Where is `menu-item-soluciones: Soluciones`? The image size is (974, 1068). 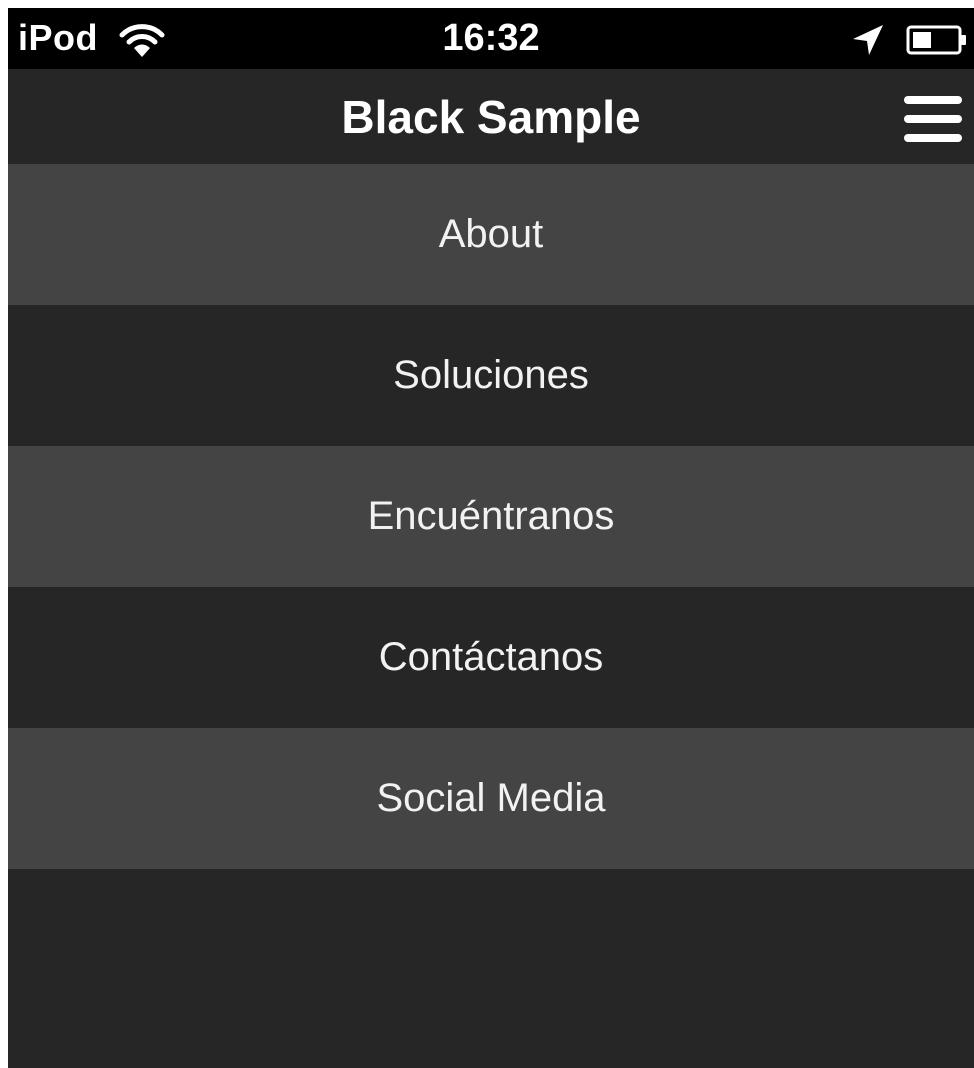
menu-item-soluciones: Soluciones is located at coordinates (491, 375).